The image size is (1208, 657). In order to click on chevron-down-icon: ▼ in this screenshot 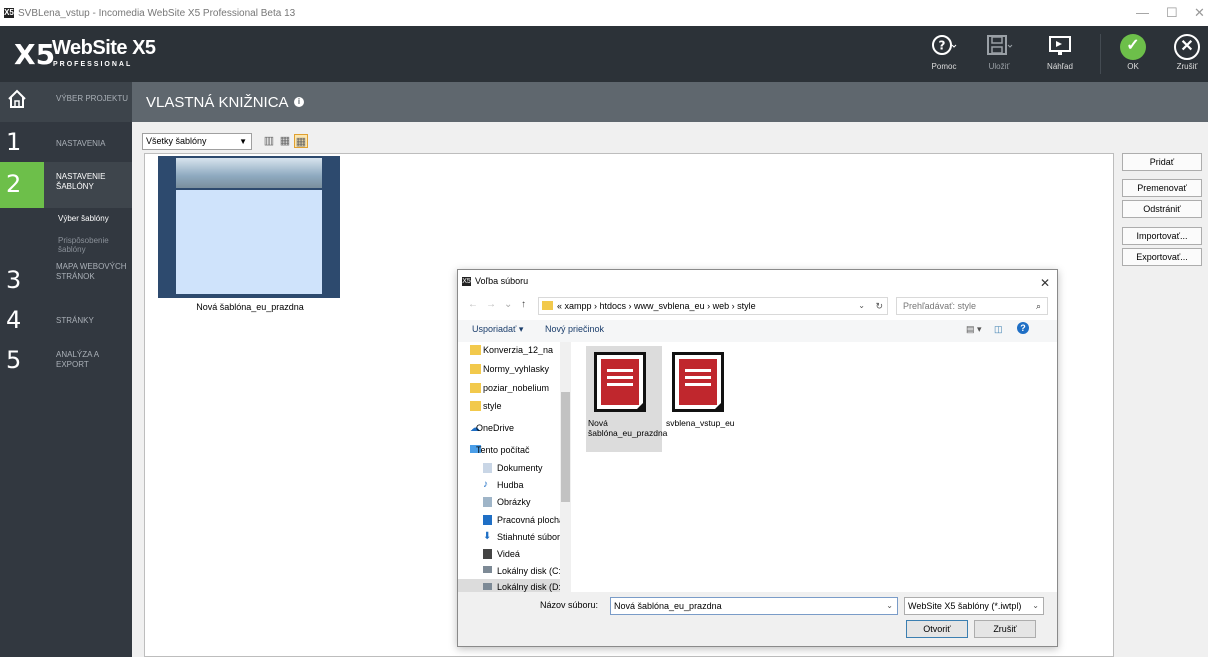, I will do `click(243, 141)`.